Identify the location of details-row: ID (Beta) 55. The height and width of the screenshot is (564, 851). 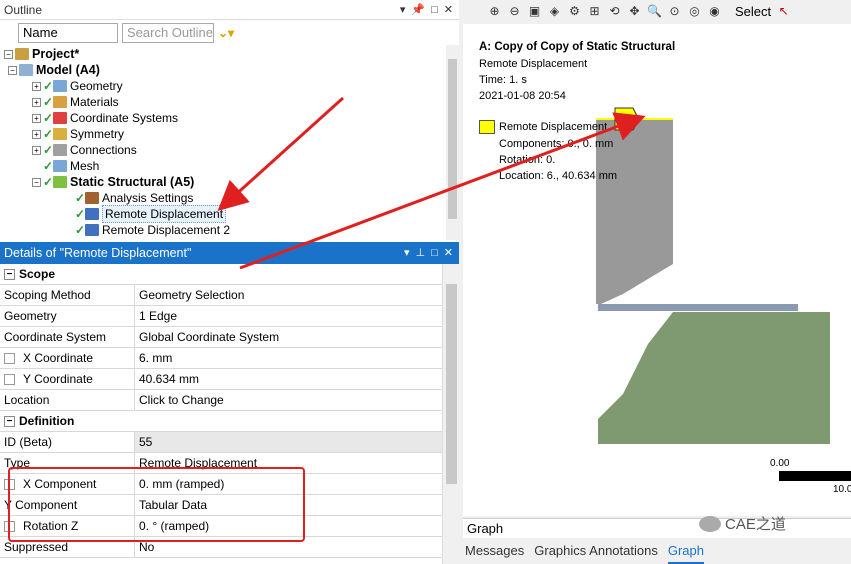
(221, 442).